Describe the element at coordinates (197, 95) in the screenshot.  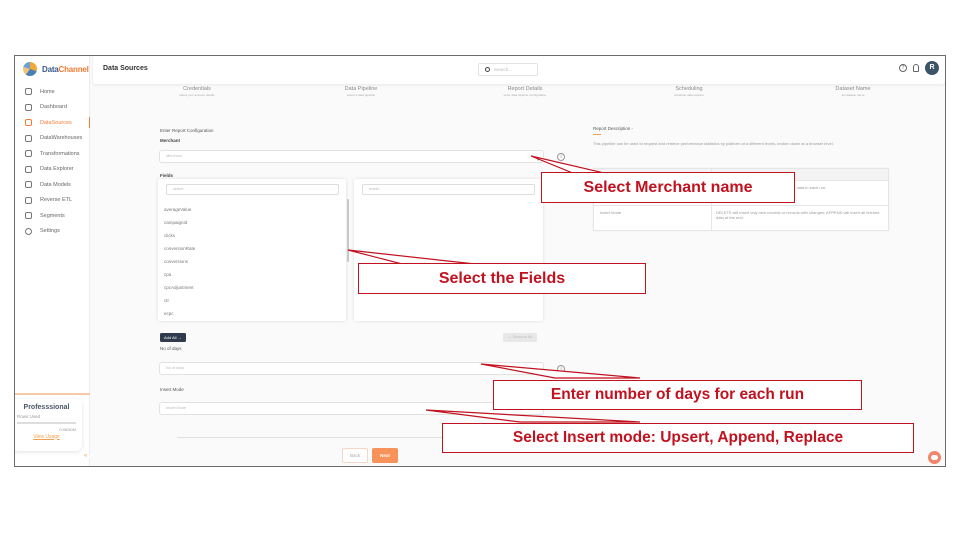
I see `step-subtitle: select your account details` at that location.